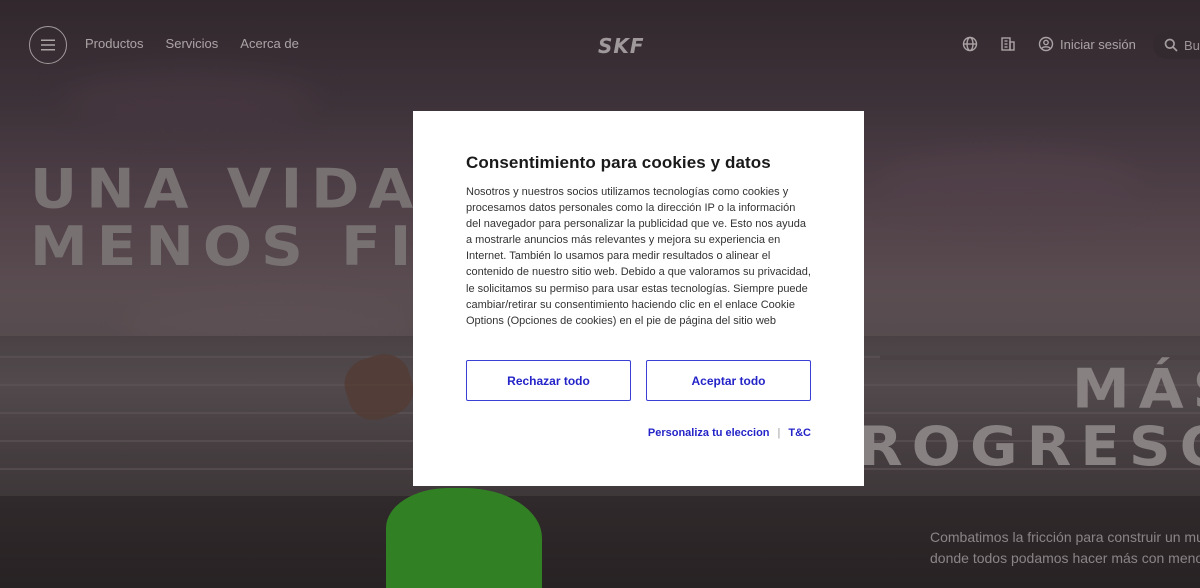 This screenshot has height=588, width=1200. I want to click on terms-link: T&C, so click(799, 433).